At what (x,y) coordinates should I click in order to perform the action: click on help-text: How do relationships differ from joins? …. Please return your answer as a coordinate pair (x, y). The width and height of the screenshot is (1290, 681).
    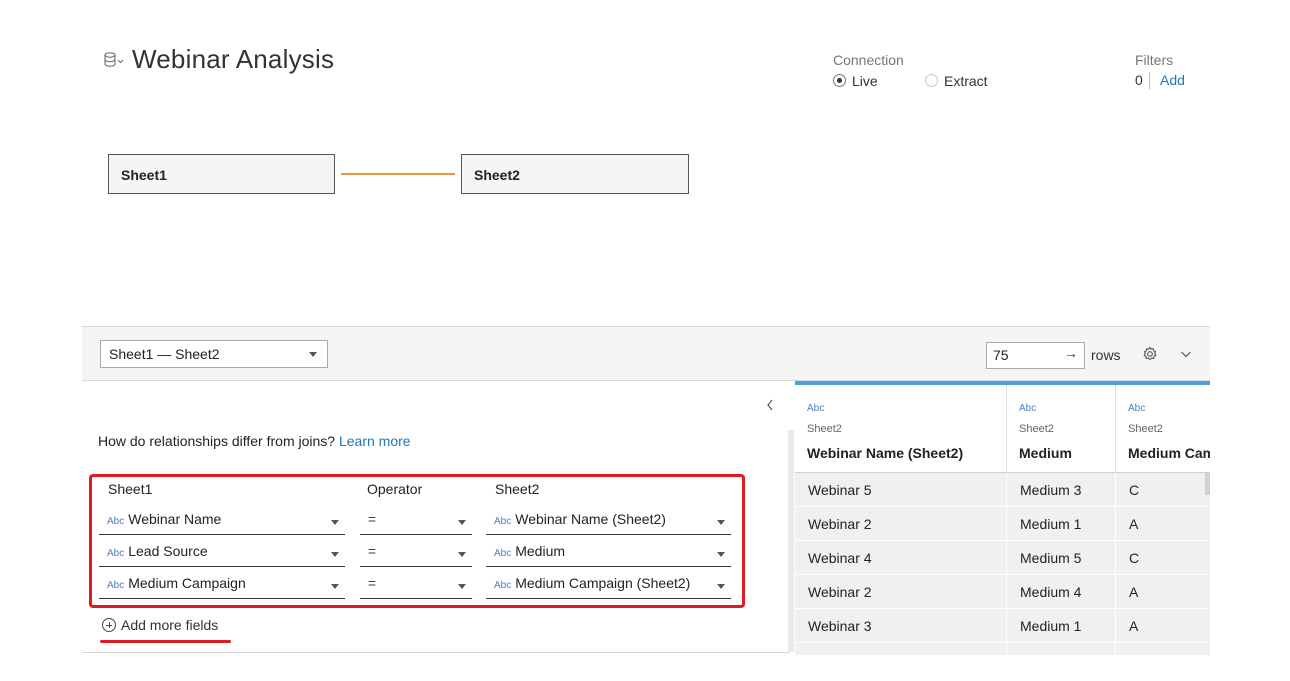
    Looking at the image, I should click on (254, 441).